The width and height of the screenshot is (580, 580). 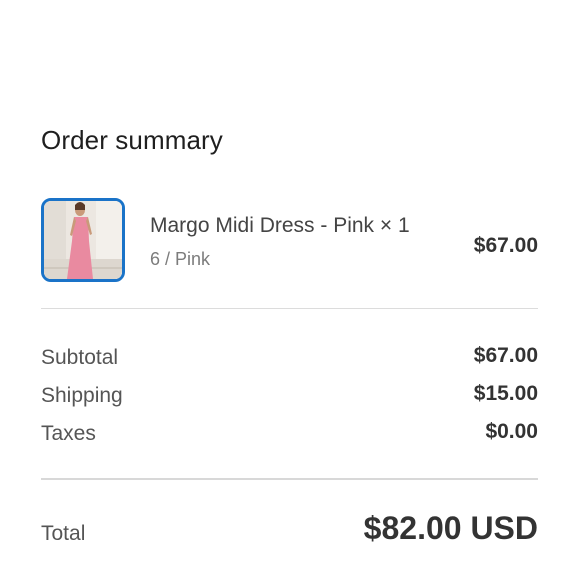 I want to click on taxes-label: Taxes, so click(x=68, y=433).